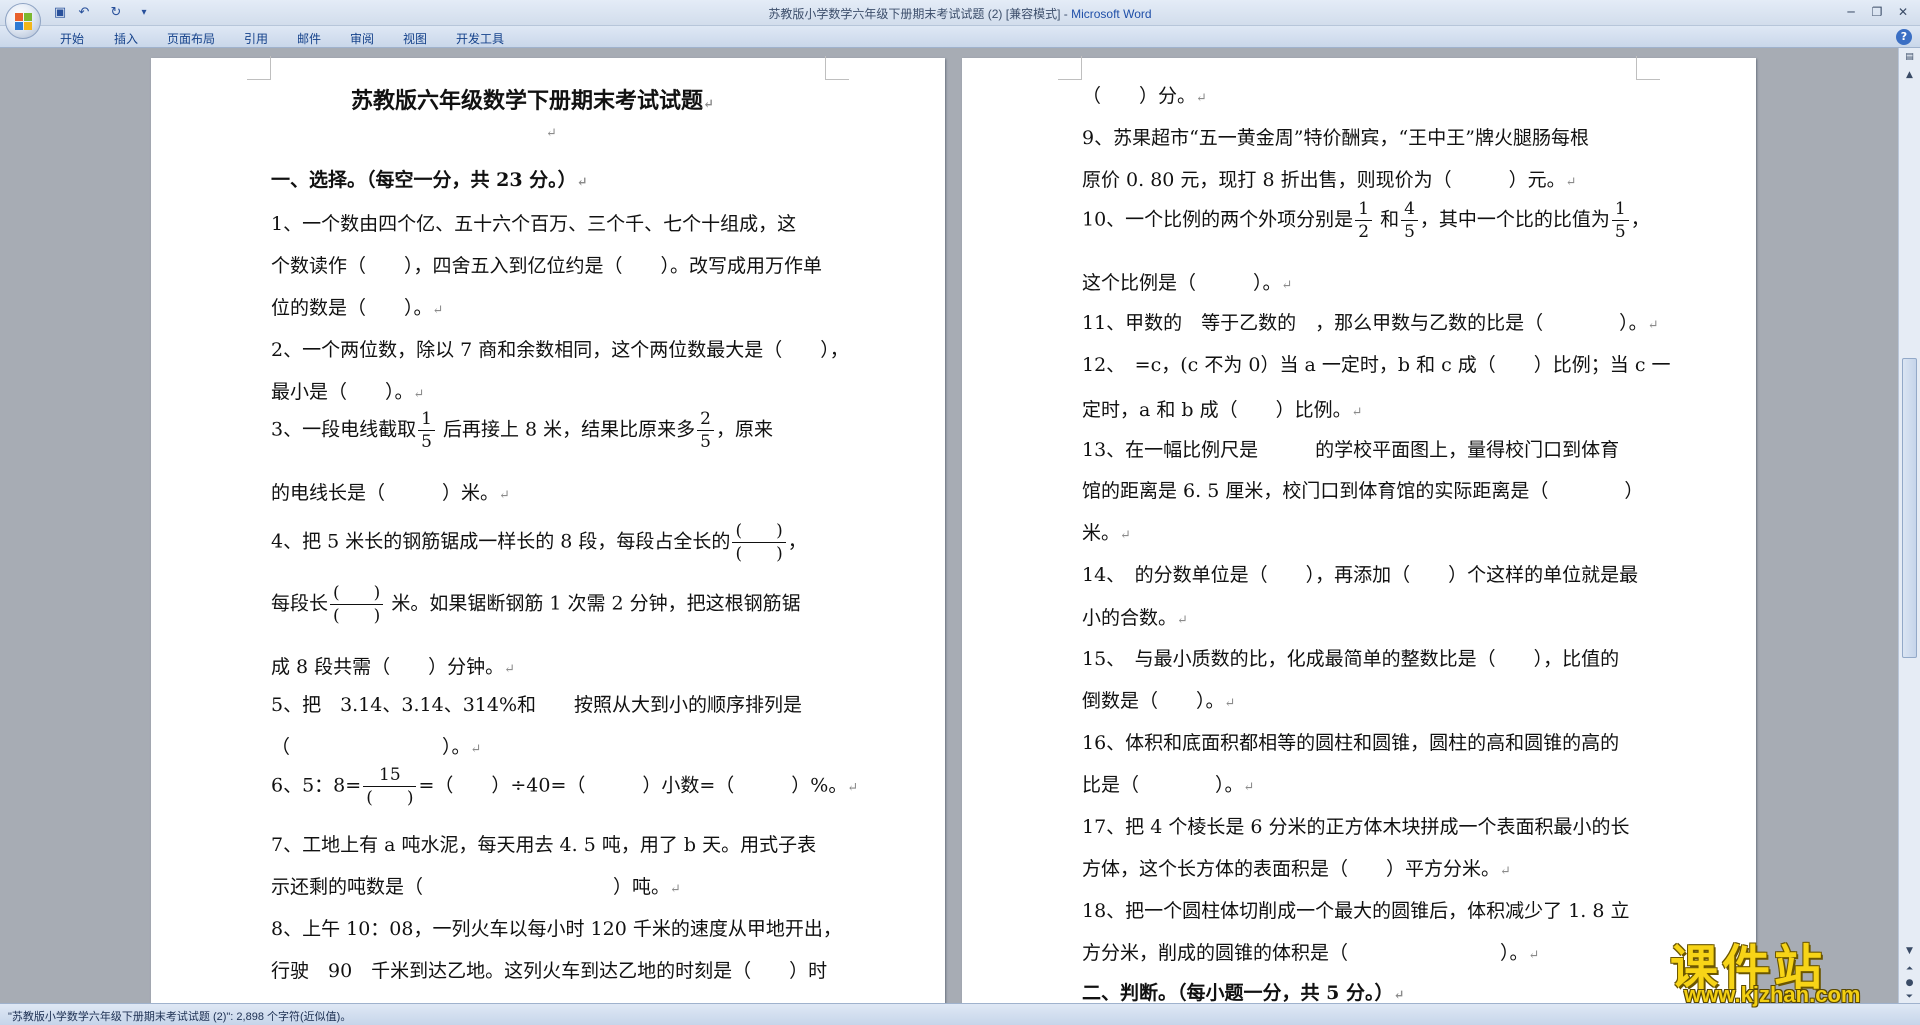 Image resolution: width=1920 pixels, height=1025 pixels. What do you see at coordinates (415, 38) in the screenshot?
I see `tab-view: 视图` at bounding box center [415, 38].